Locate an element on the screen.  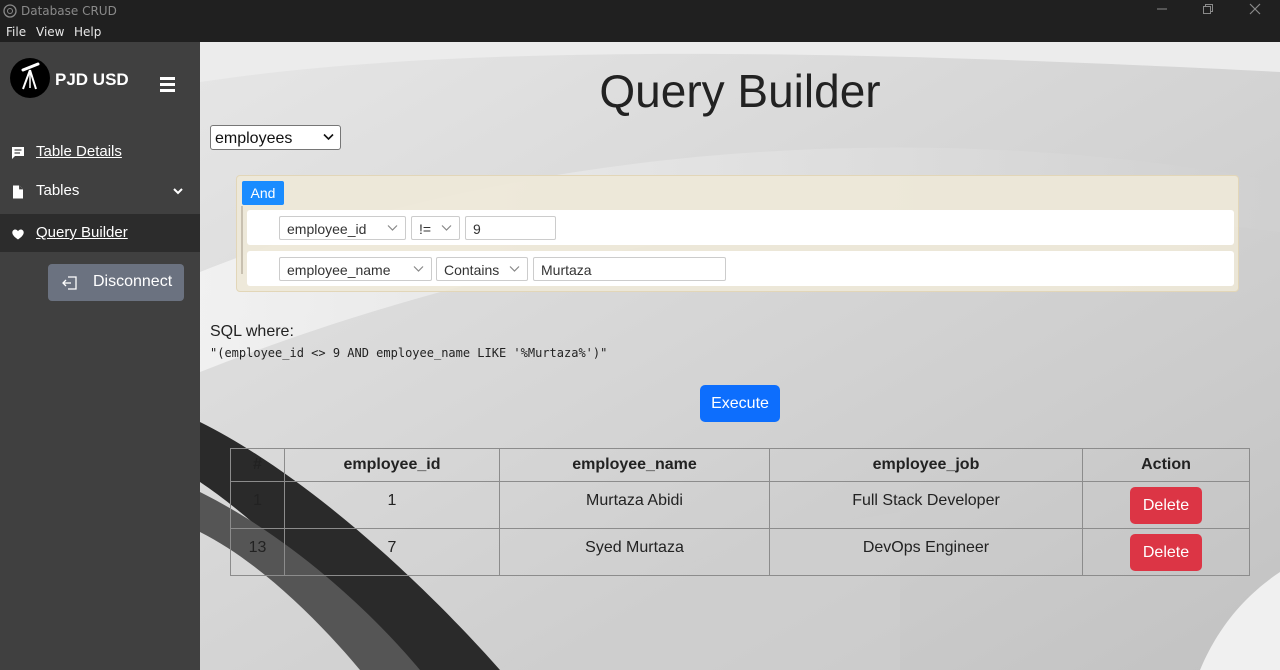
rule-connector is located at coordinates (242, 240).